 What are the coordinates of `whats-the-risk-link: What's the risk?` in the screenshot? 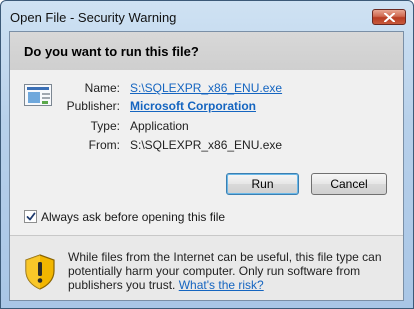 It's located at (221, 285).